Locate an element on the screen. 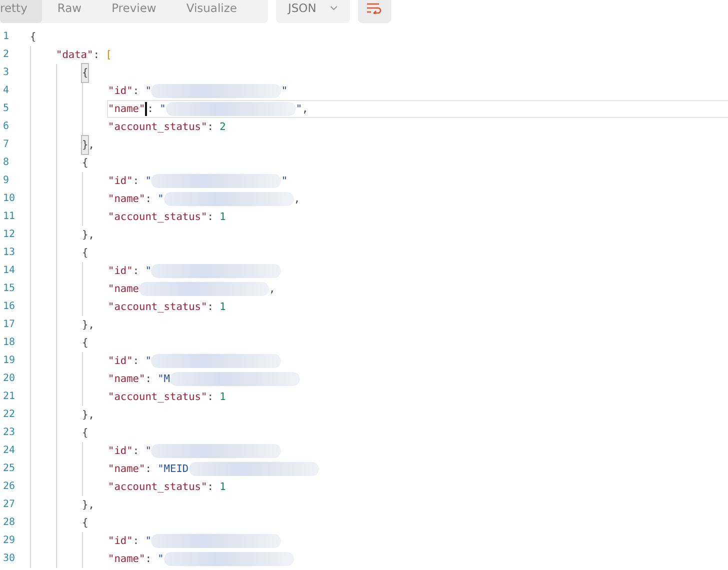 This screenshot has width=728, height=570. view-tab: Visualize is located at coordinates (211, 11).